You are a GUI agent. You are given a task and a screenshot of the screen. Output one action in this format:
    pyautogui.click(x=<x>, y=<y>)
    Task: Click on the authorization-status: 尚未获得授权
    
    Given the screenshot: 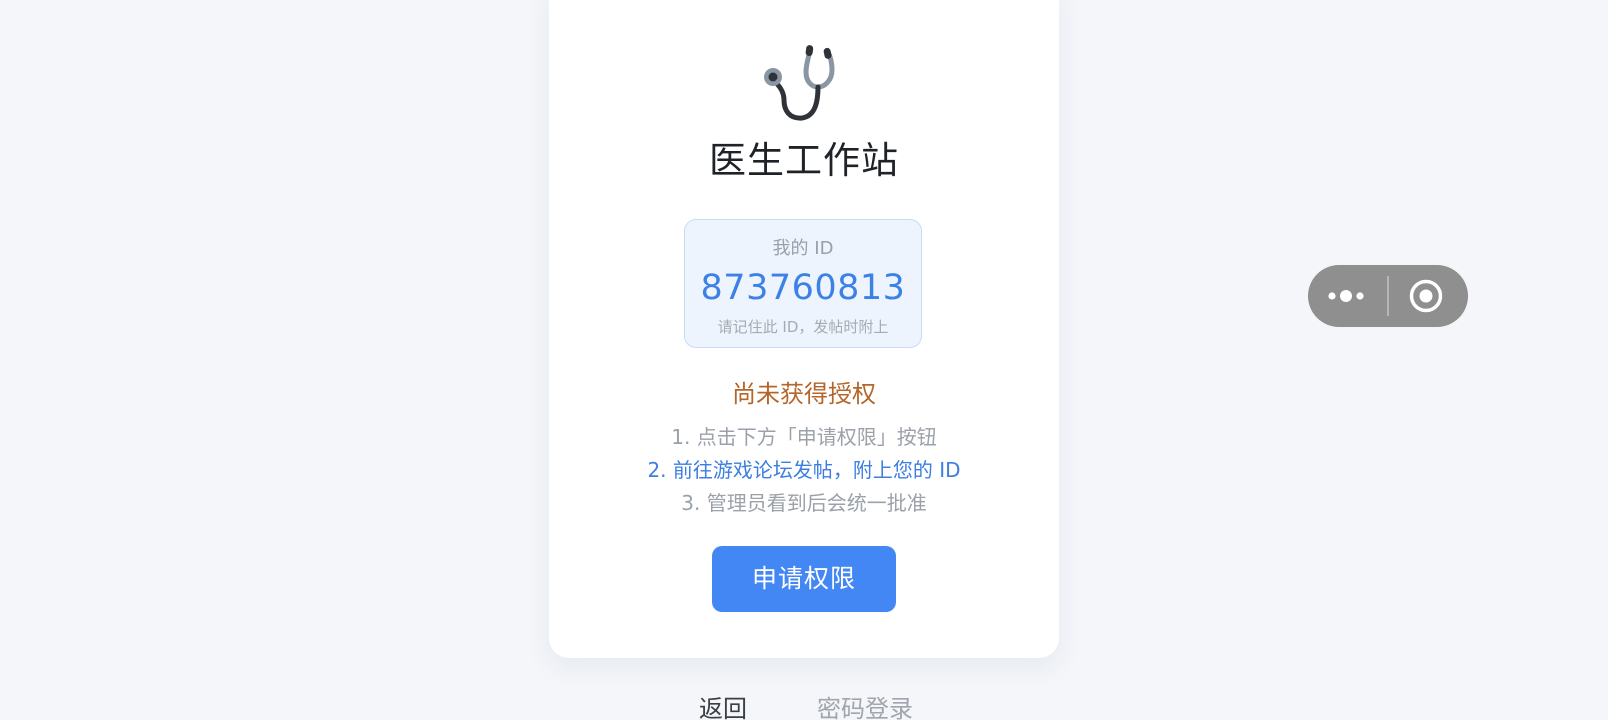 What is the action you would take?
    pyautogui.click(x=804, y=394)
    